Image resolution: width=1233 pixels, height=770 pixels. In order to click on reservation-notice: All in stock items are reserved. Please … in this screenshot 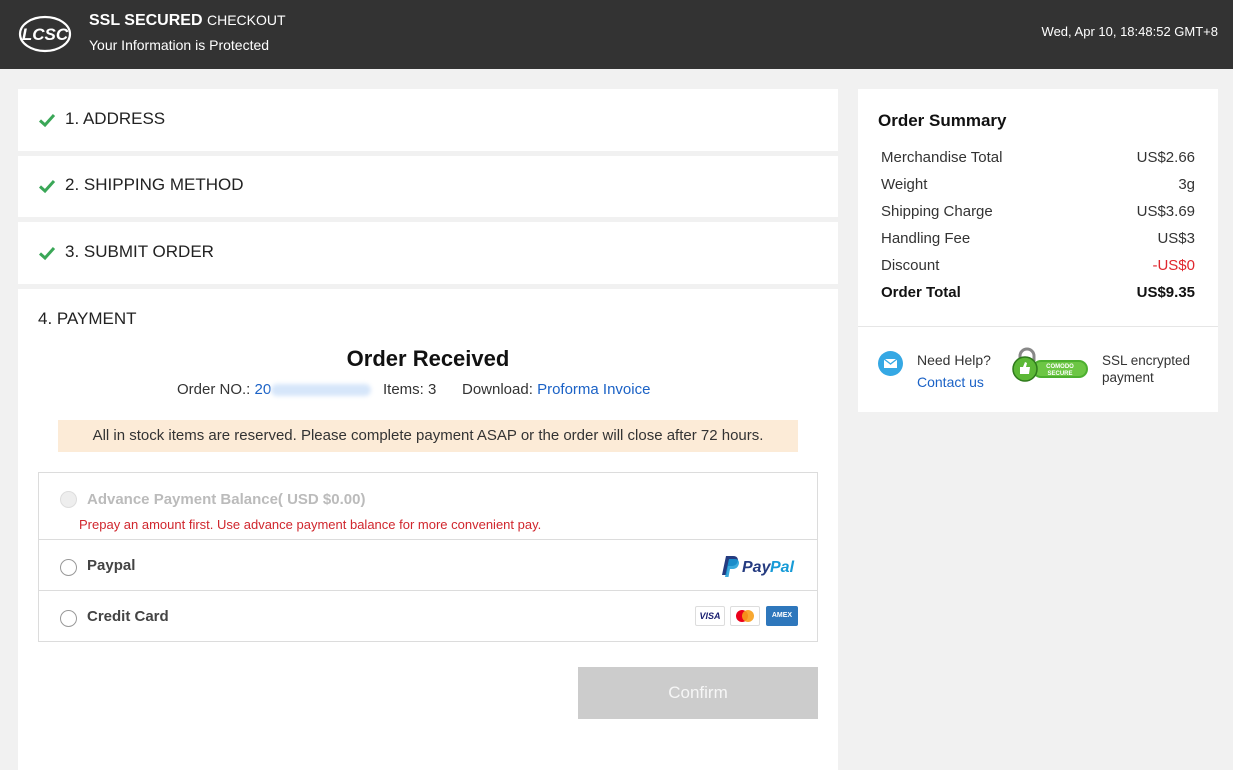, I will do `click(428, 436)`.